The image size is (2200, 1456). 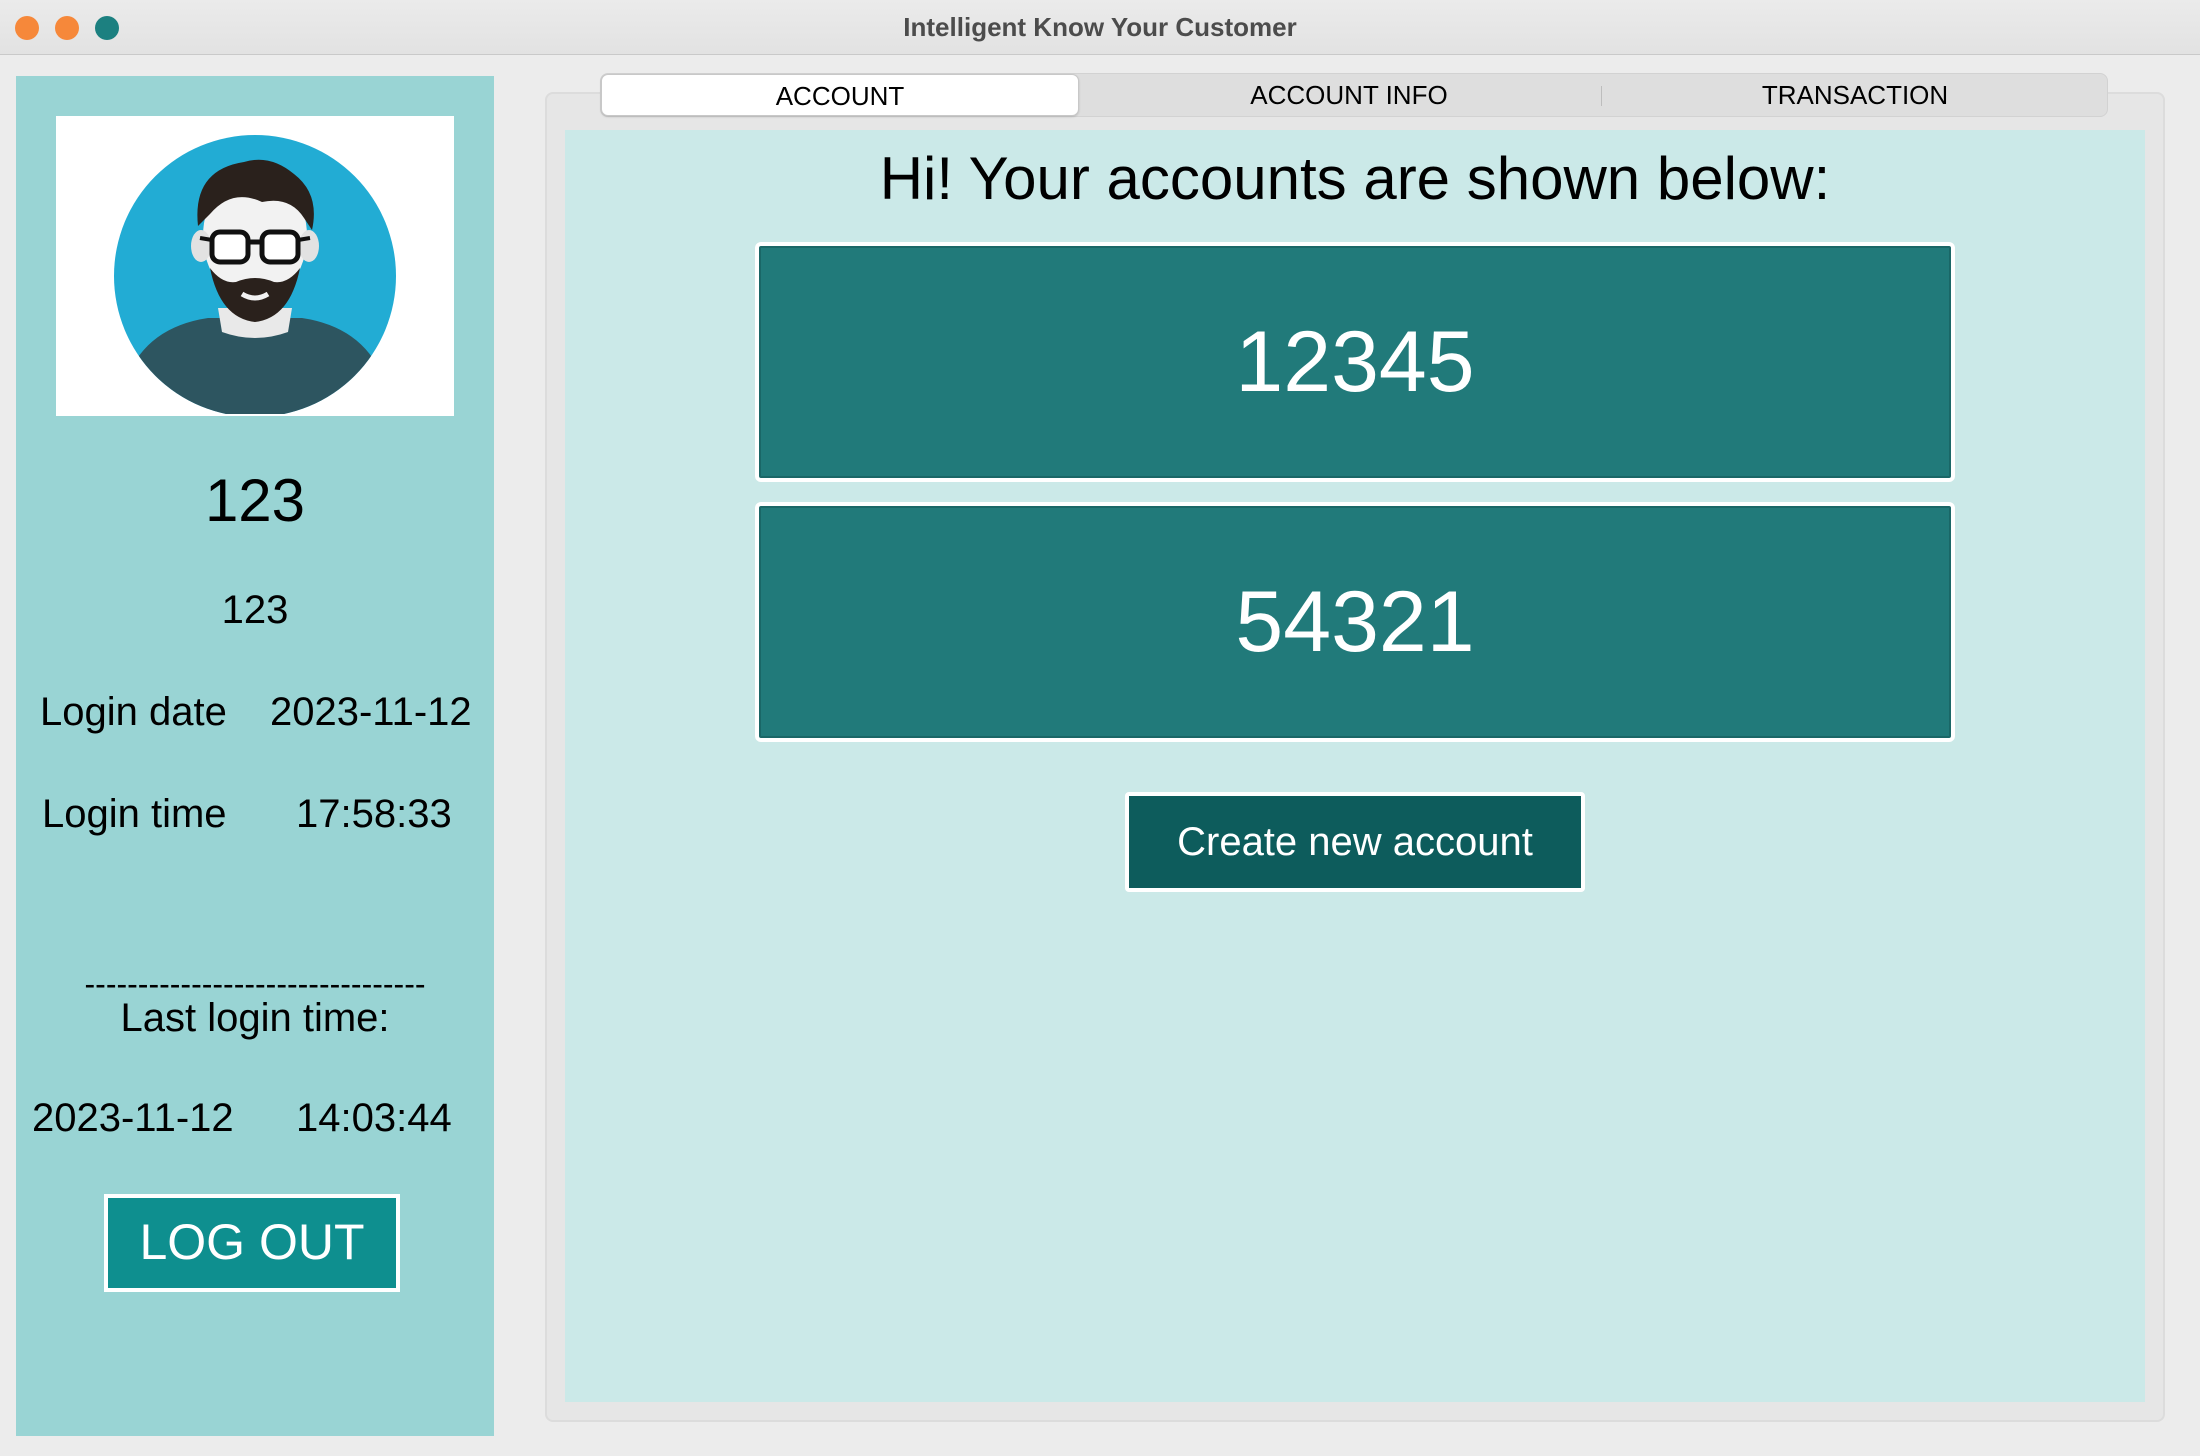 I want to click on login-date-value: 2023-11-12, so click(x=371, y=712).